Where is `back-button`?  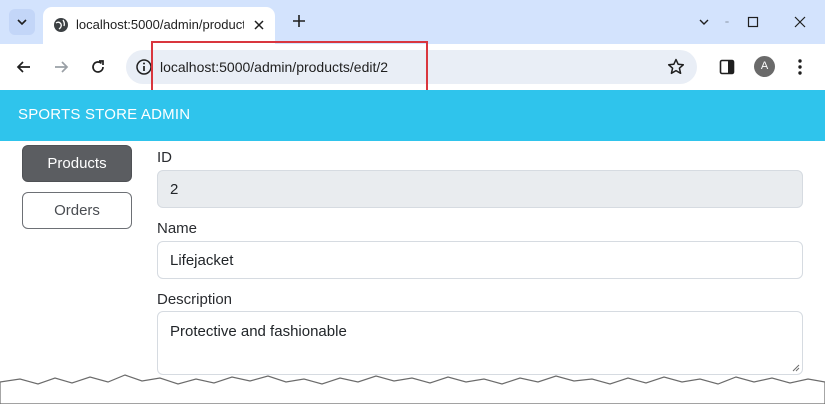 back-button is located at coordinates (24, 67).